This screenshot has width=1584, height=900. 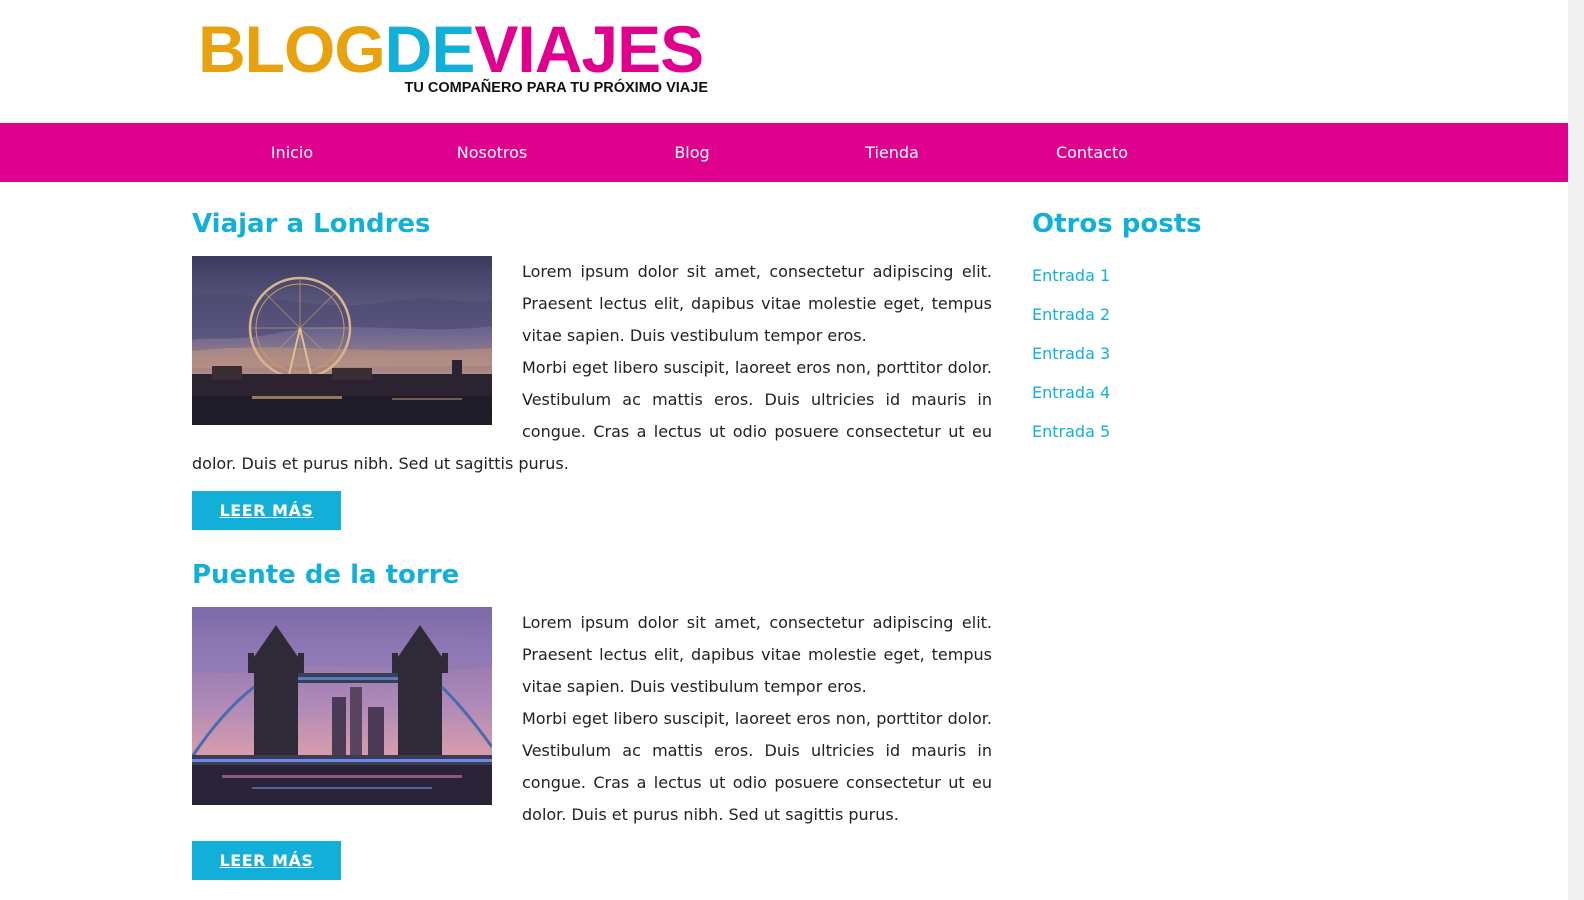 What do you see at coordinates (1071, 353) in the screenshot?
I see `sidebar-link-entrada-3: Entrada 3` at bounding box center [1071, 353].